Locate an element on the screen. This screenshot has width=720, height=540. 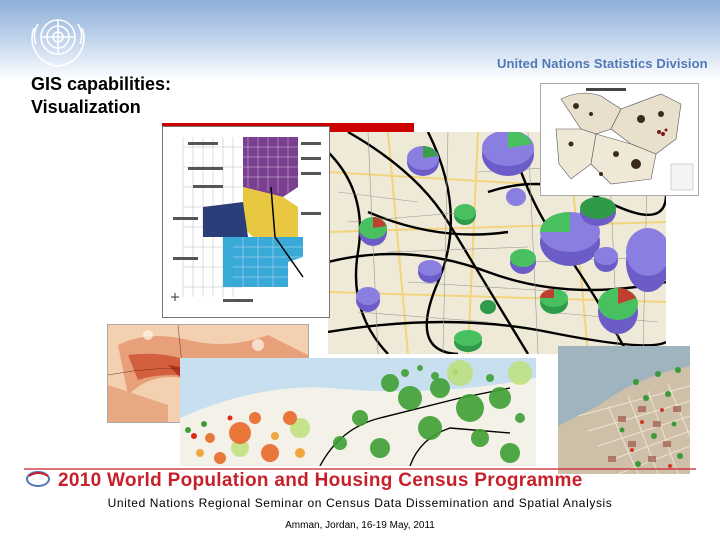
zoning-map is located at coordinates (246, 222).